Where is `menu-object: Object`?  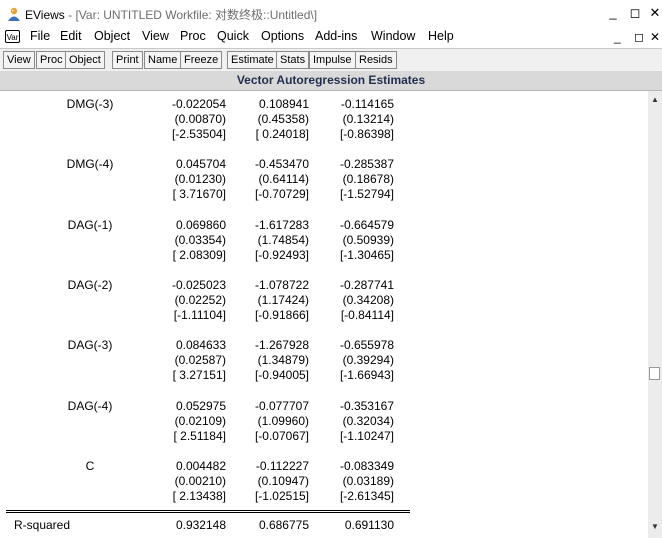 menu-object: Object is located at coordinates (112, 36).